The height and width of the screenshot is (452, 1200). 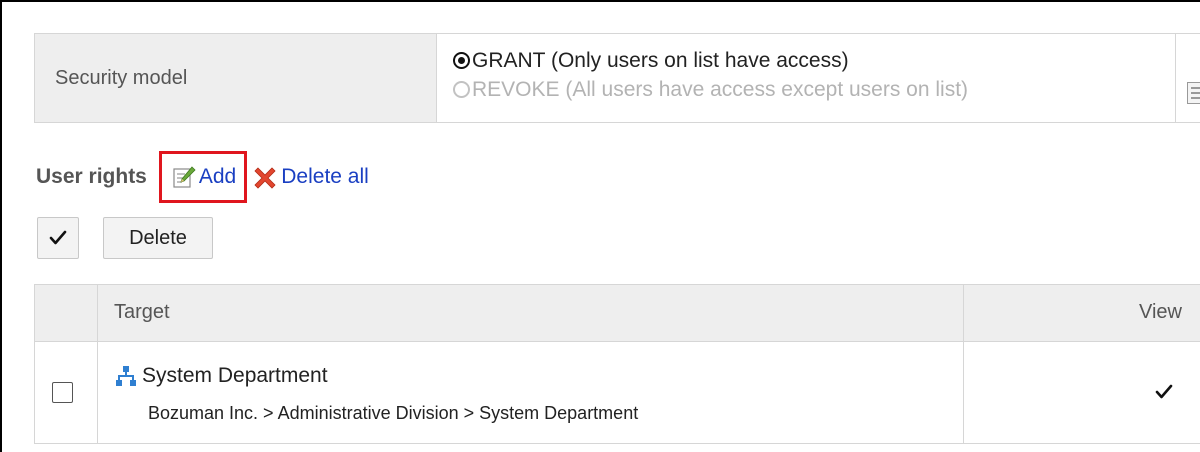 What do you see at coordinates (158, 238) in the screenshot?
I see `delete-button: Delete` at bounding box center [158, 238].